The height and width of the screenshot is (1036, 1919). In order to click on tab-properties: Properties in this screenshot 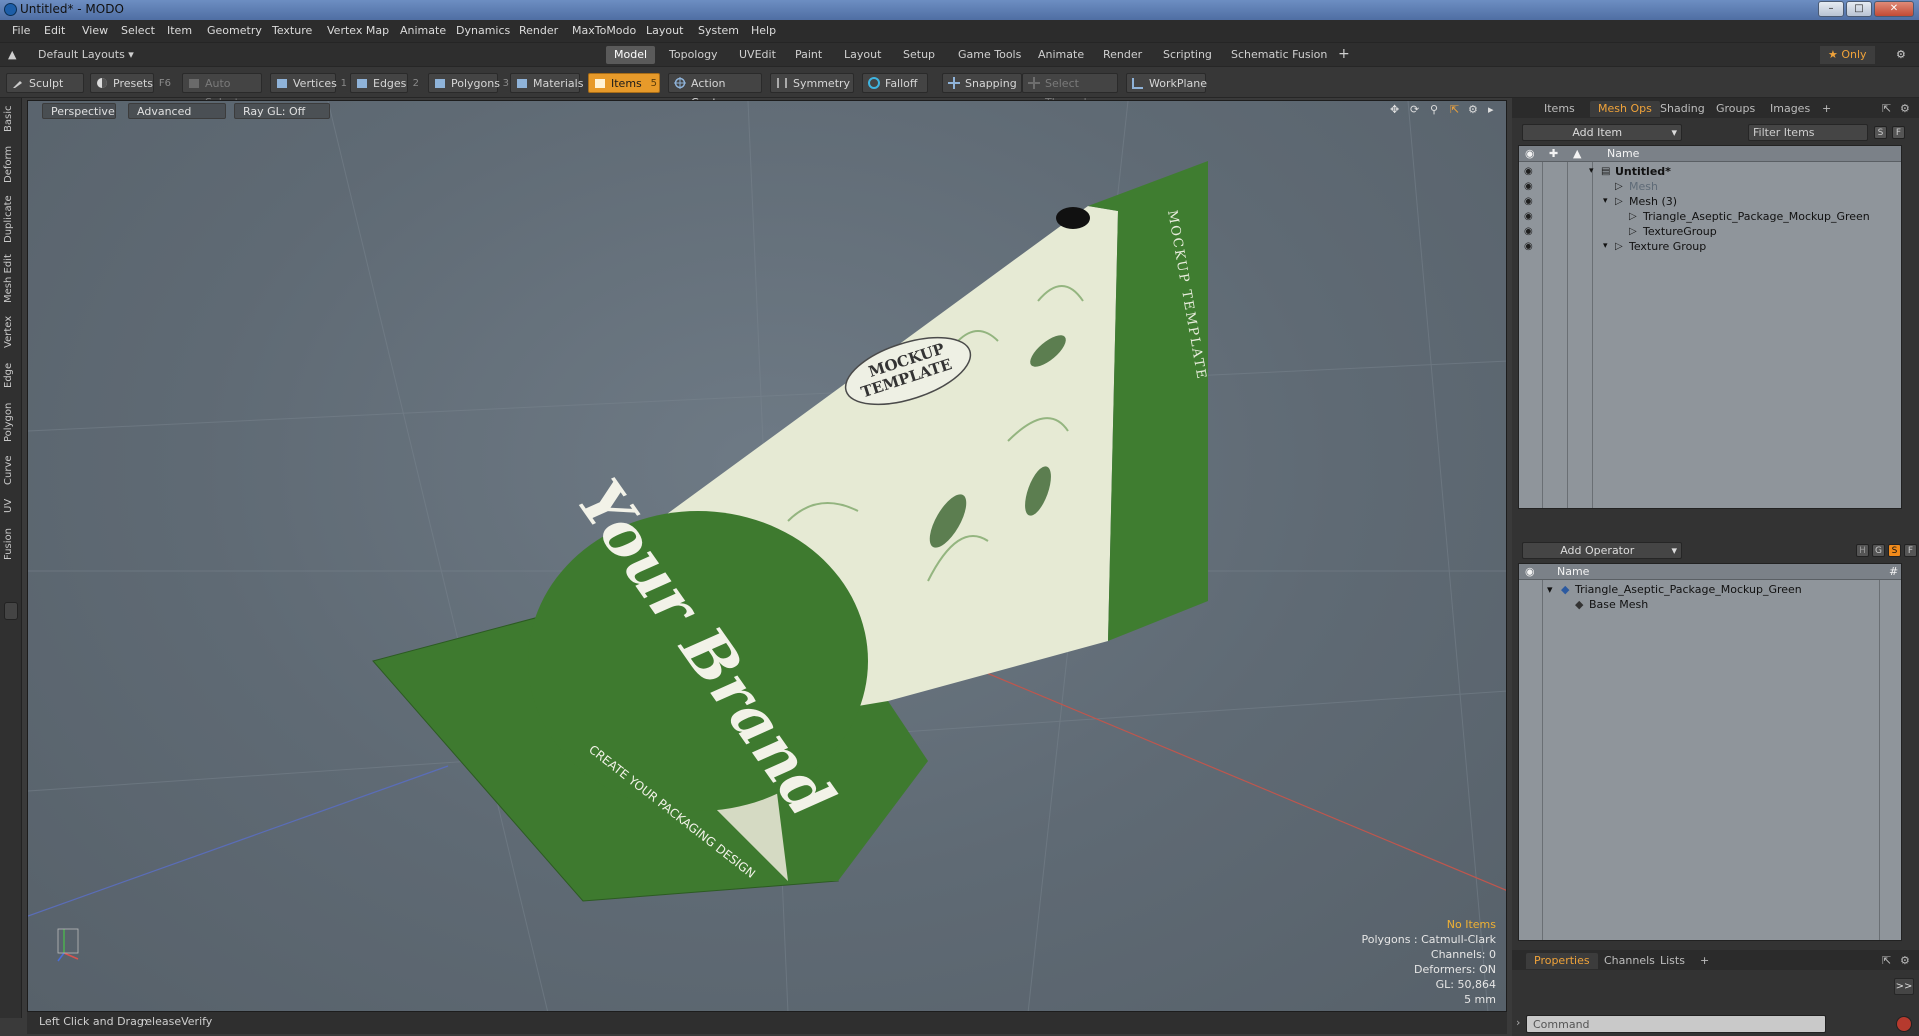, I will do `click(1562, 961)`.